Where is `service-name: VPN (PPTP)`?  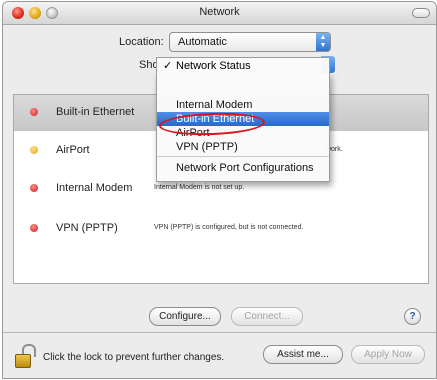 service-name: VPN (PPTP) is located at coordinates (87, 228).